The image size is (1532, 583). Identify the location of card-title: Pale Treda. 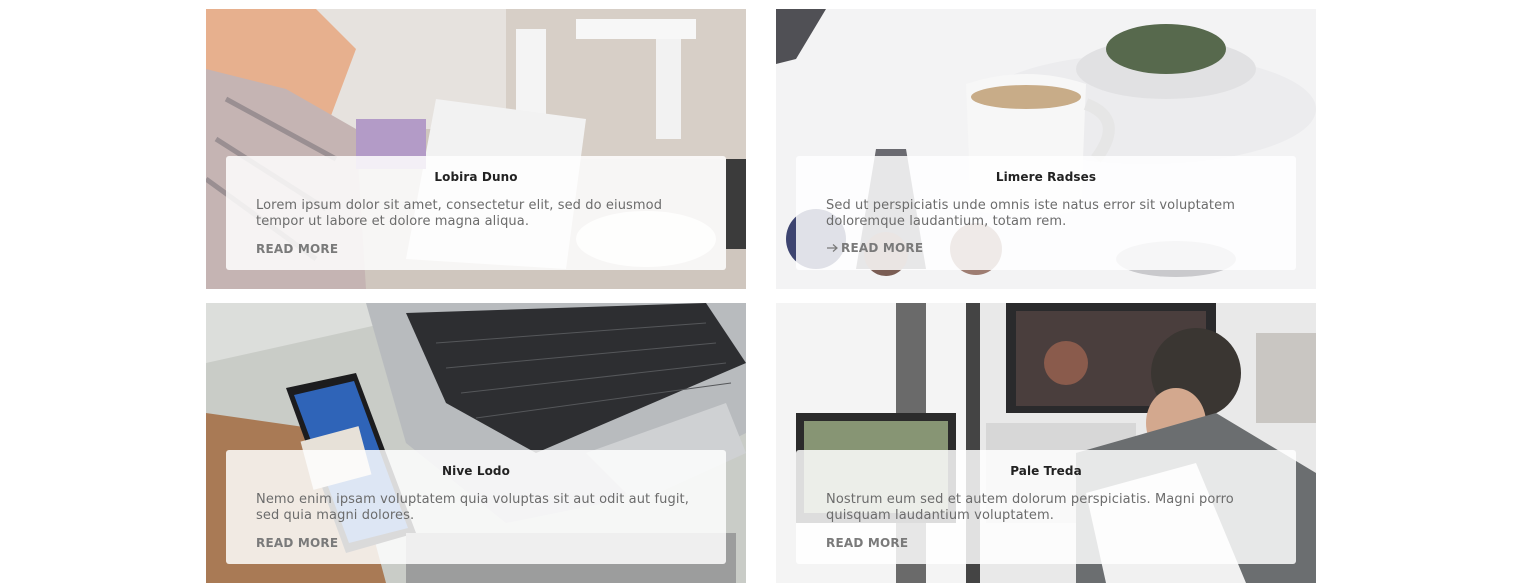
(1046, 471).